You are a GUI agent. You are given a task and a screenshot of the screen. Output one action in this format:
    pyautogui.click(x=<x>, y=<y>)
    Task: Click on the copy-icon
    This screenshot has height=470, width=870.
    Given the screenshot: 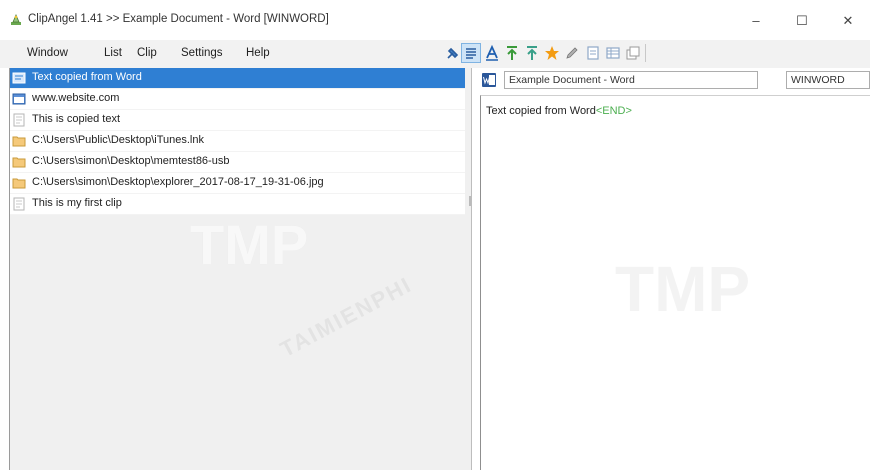 What is the action you would take?
    pyautogui.click(x=633, y=53)
    